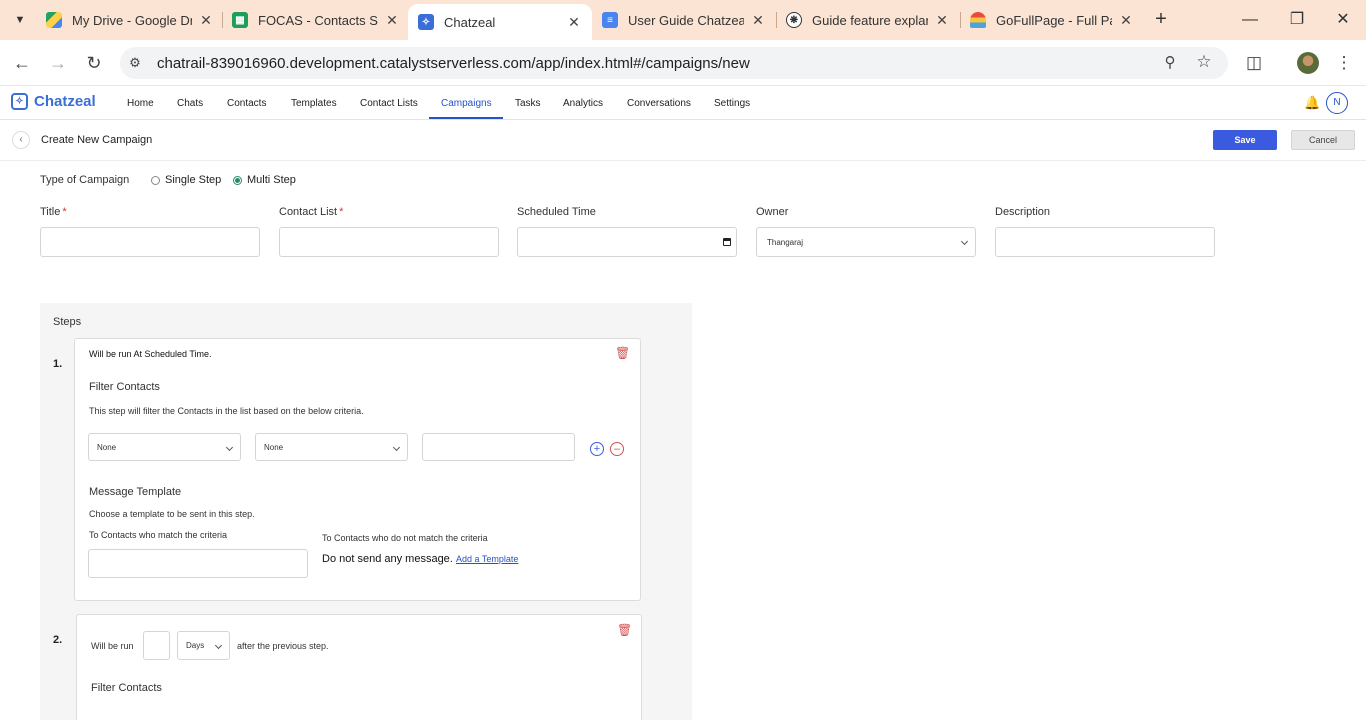 This screenshot has height=720, width=1366. Describe the element at coordinates (1105, 242) in the screenshot. I see `description-input` at that location.